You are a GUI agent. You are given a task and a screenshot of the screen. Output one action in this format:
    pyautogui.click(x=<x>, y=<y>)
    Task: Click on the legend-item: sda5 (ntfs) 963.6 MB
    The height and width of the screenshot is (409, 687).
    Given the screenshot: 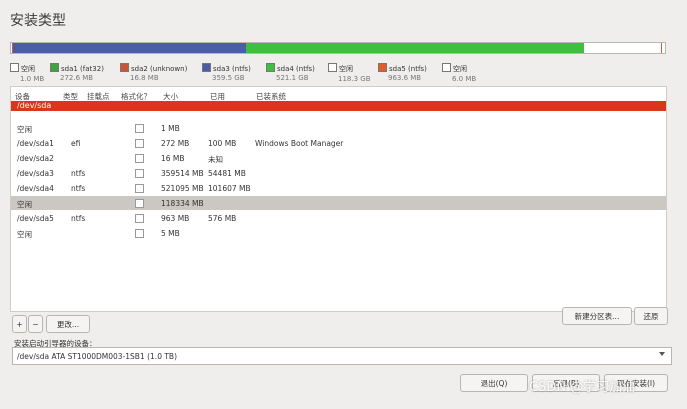 What is the action you would take?
    pyautogui.click(x=402, y=72)
    